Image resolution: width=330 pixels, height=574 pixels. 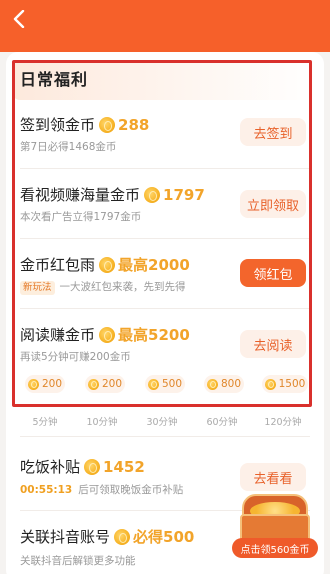 I want to click on milestone-time: 30分钟, so click(x=162, y=422).